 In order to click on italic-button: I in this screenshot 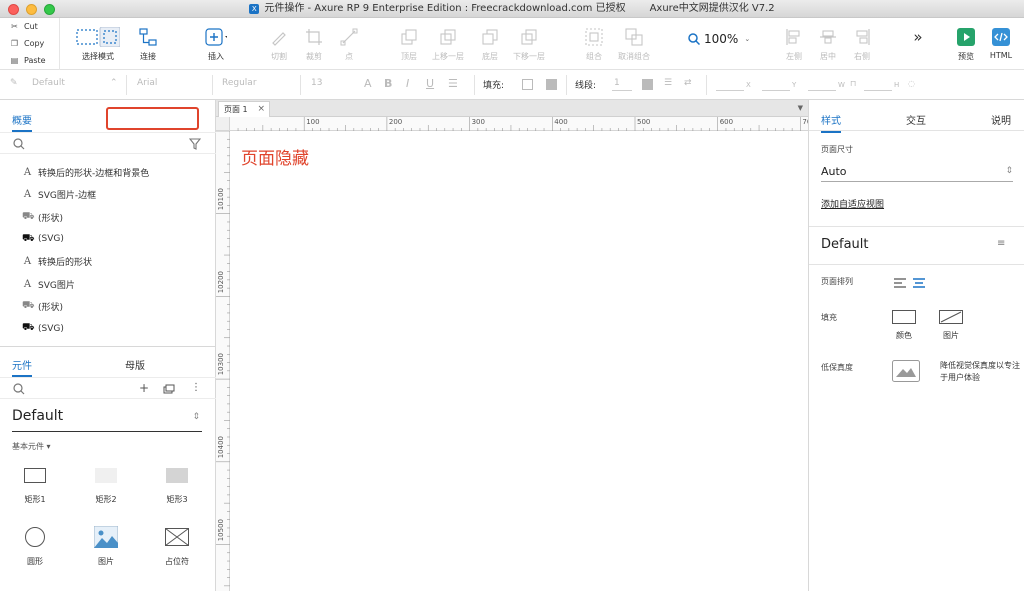, I will do `click(407, 83)`.